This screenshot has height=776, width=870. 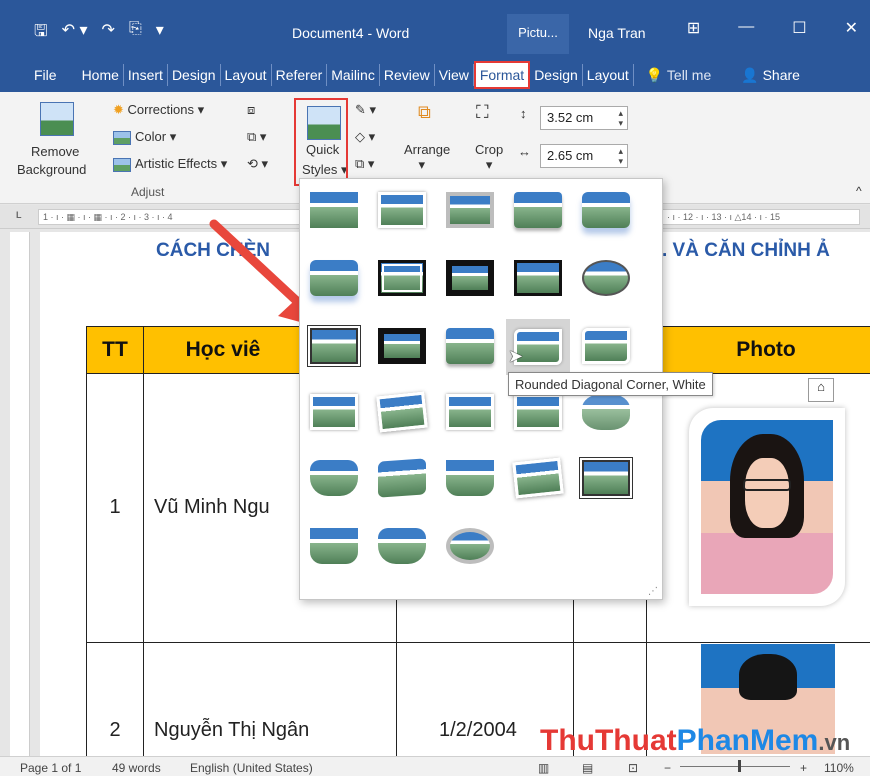 I want to click on gallery-resize-grip: ⋰, so click(x=653, y=591).